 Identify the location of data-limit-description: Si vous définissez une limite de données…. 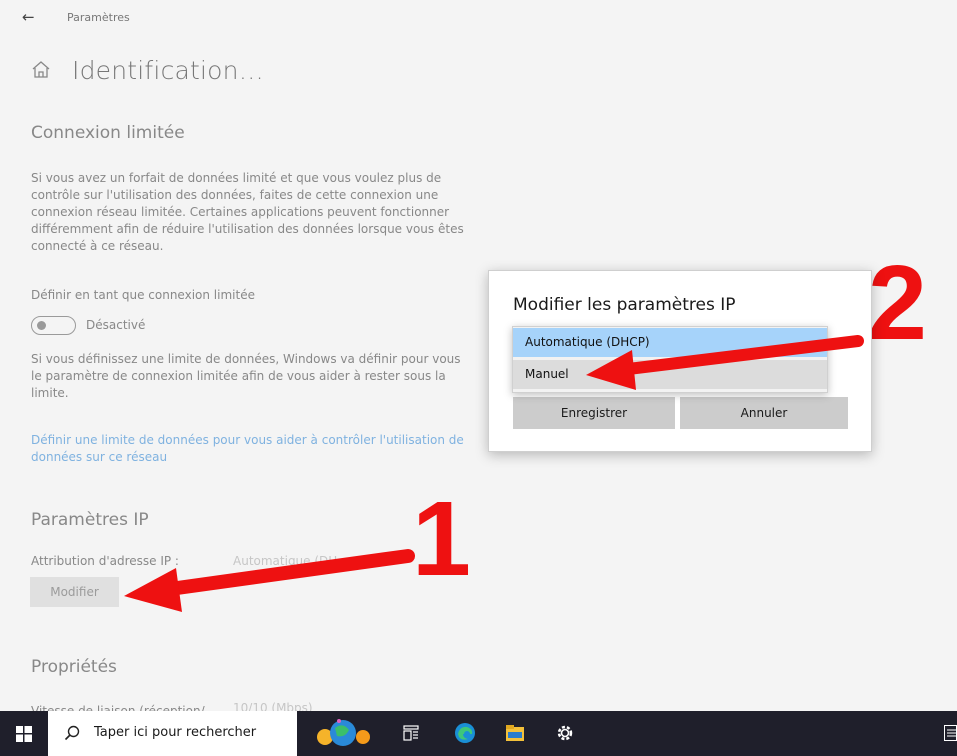
(246, 376).